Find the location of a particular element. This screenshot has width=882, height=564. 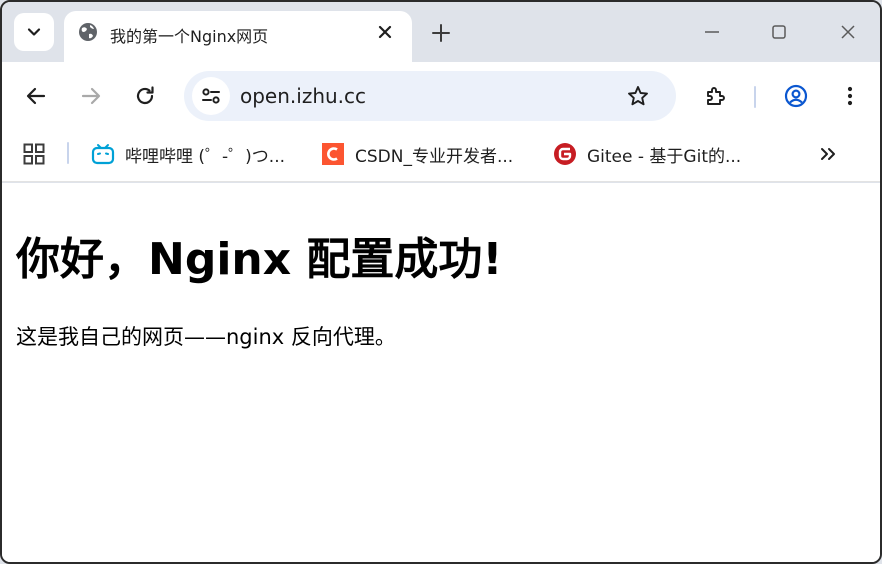

bilibili-icon is located at coordinates (103, 154).